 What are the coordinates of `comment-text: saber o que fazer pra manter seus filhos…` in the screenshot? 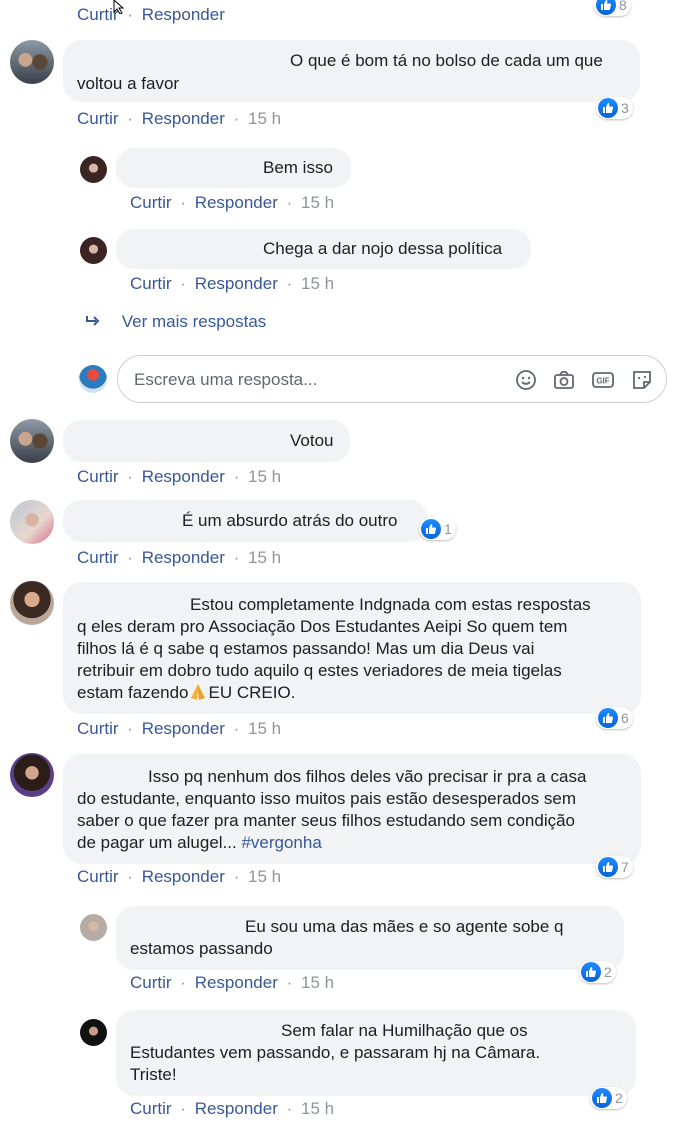 It's located at (326, 820).